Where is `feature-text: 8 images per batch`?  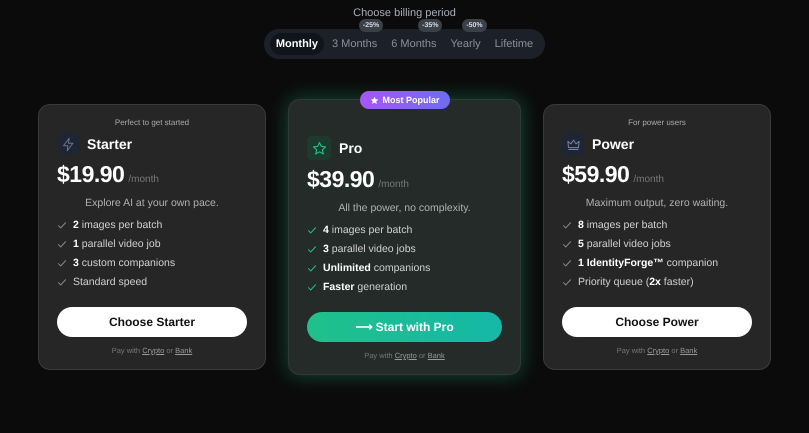
feature-text: 8 images per batch is located at coordinates (623, 225).